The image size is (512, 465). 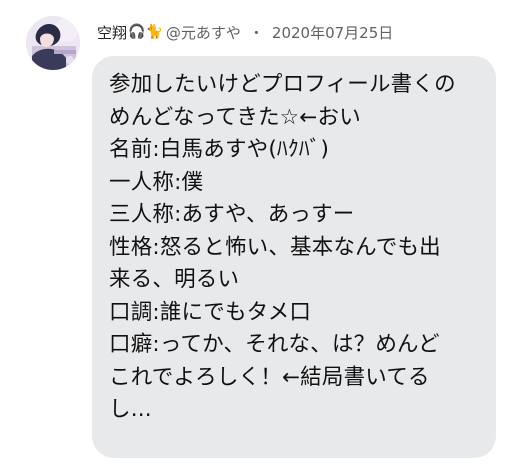 I want to click on post-header: 空翔 🎧🐈 @元あすや ・ 2020年07月25日, so click(x=245, y=32).